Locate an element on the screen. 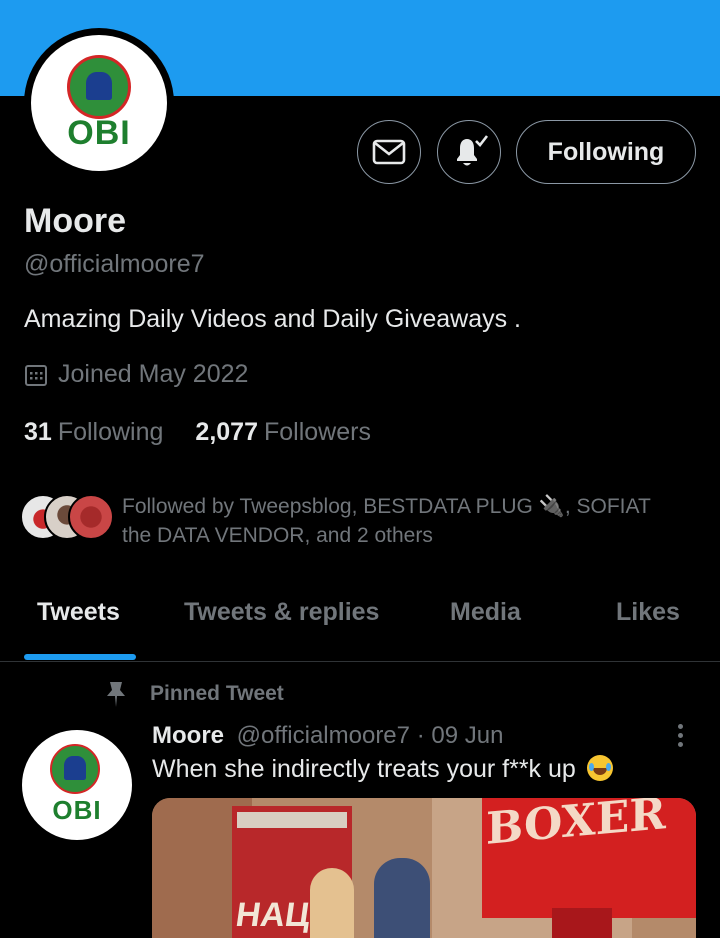 The height and width of the screenshot is (938, 720). following-stat: 31 Following is located at coordinates (93, 432).